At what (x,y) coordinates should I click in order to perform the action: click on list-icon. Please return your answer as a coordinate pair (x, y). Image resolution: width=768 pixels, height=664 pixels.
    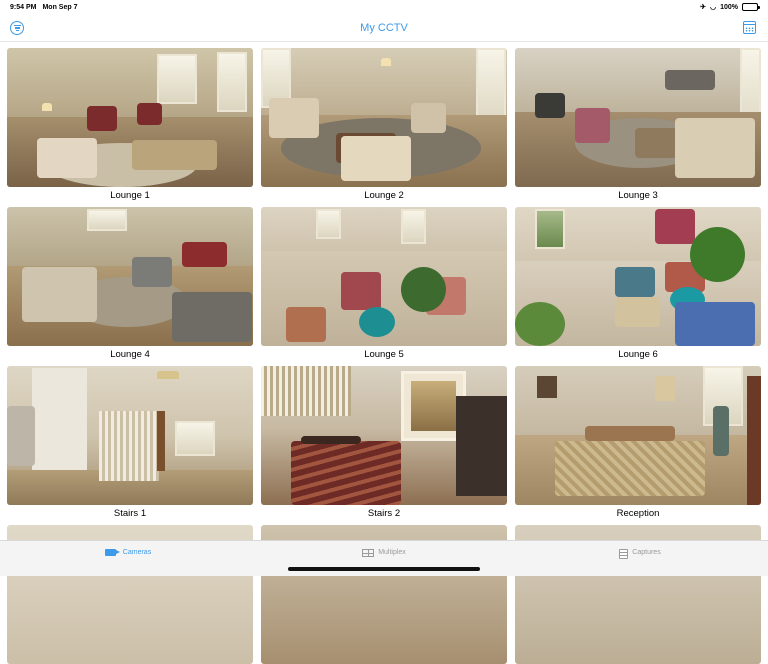
    Looking at the image, I should click on (624, 554).